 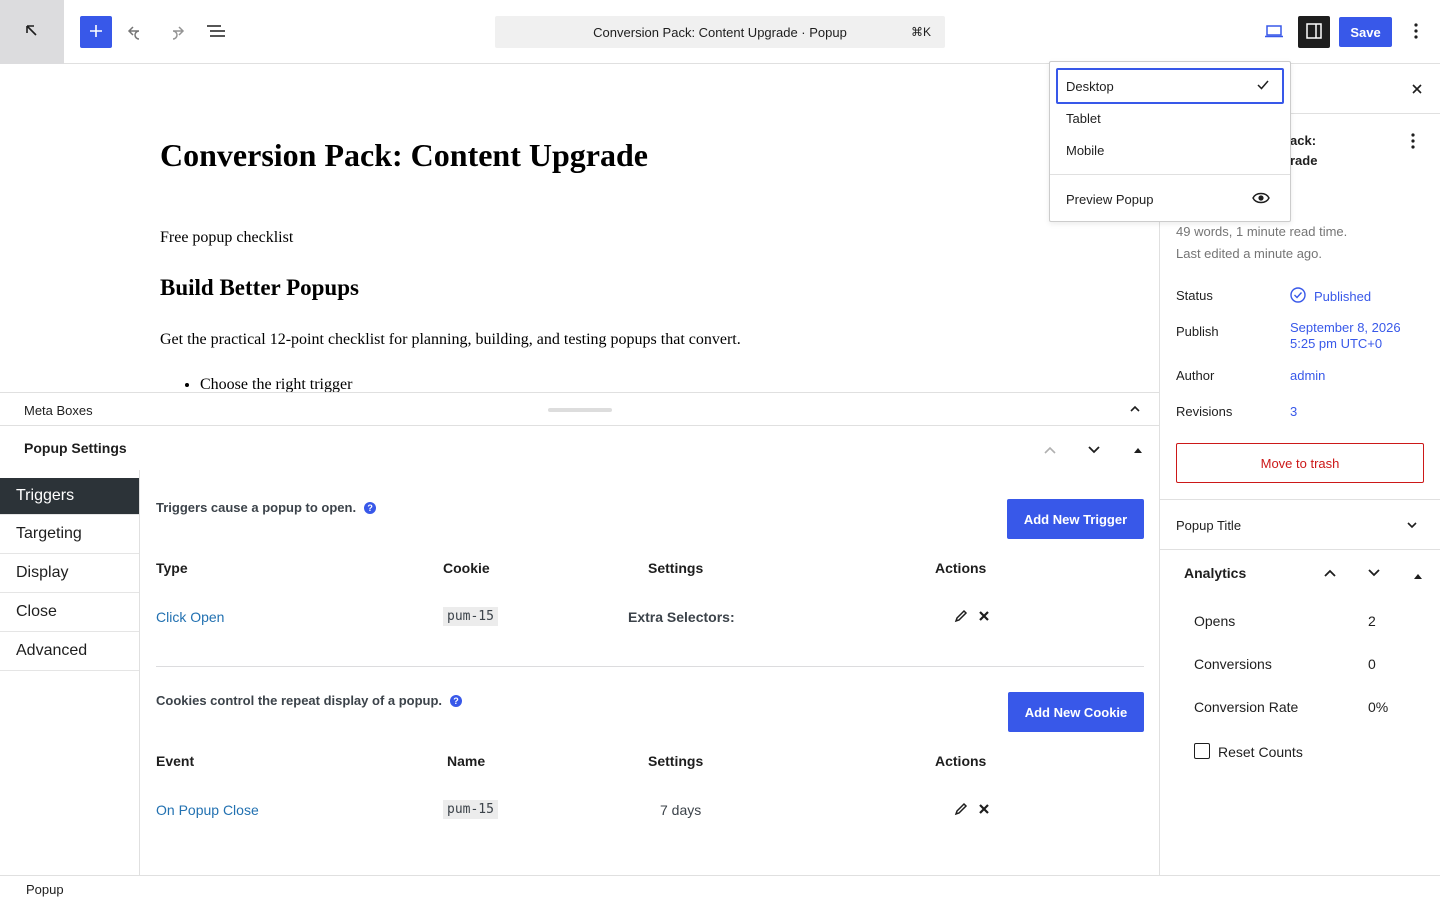 What do you see at coordinates (69, 496) in the screenshot?
I see `tab-triggers: Triggers` at bounding box center [69, 496].